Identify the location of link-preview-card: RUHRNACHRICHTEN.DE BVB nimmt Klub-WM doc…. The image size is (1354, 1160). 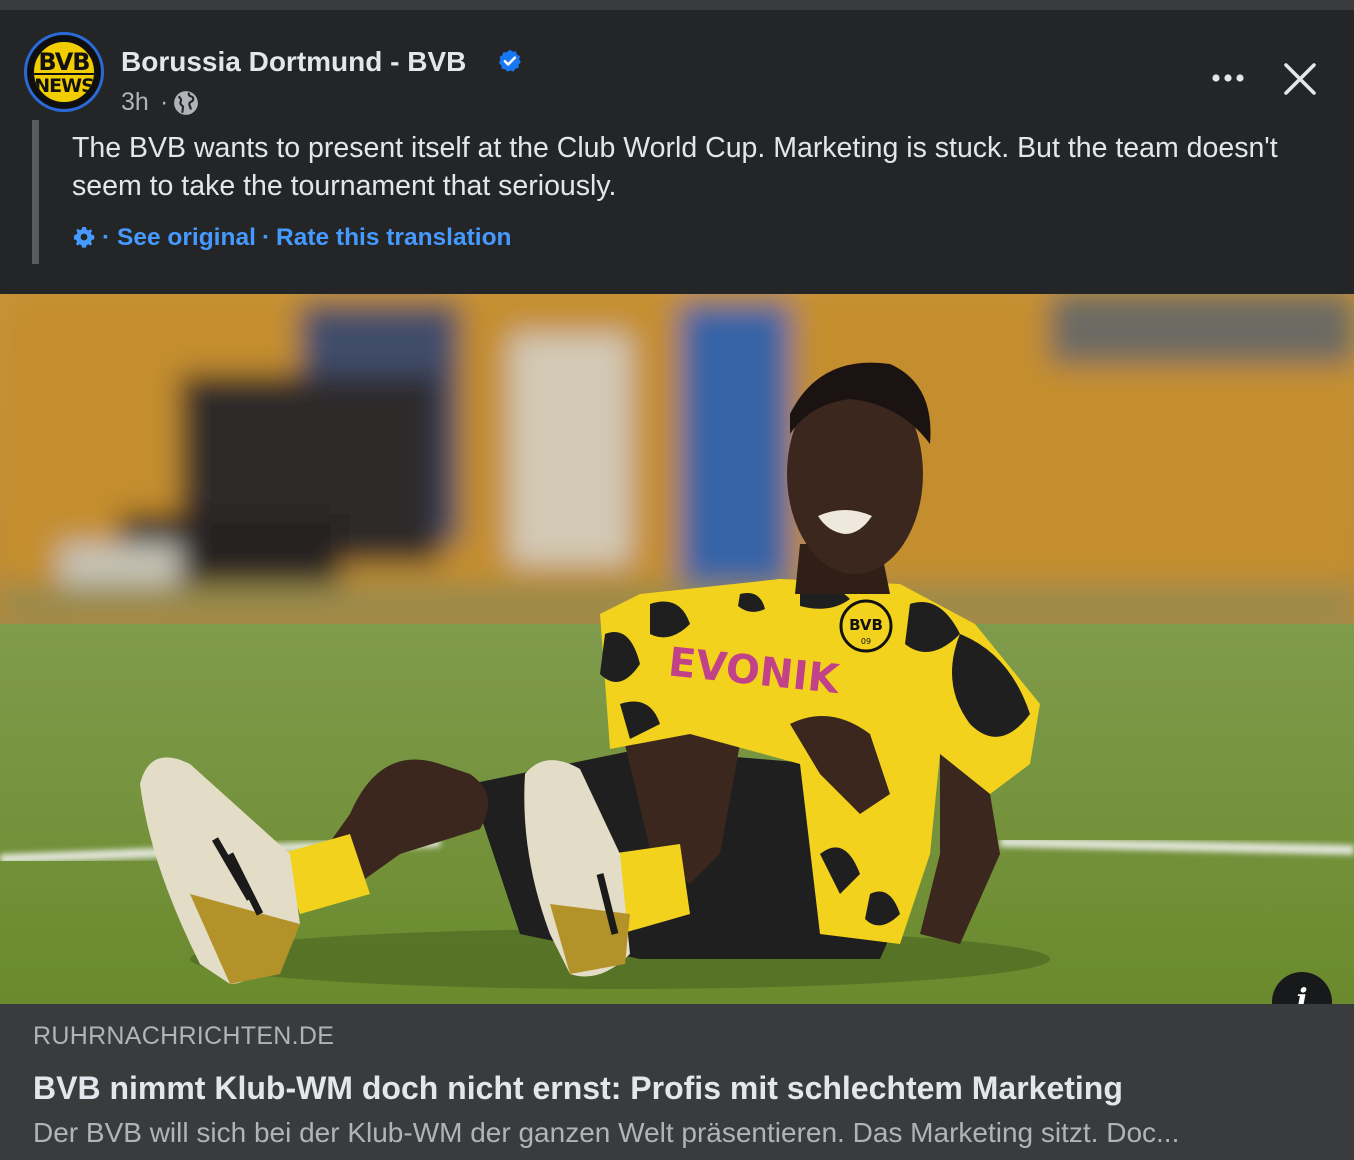
(677, 1082).